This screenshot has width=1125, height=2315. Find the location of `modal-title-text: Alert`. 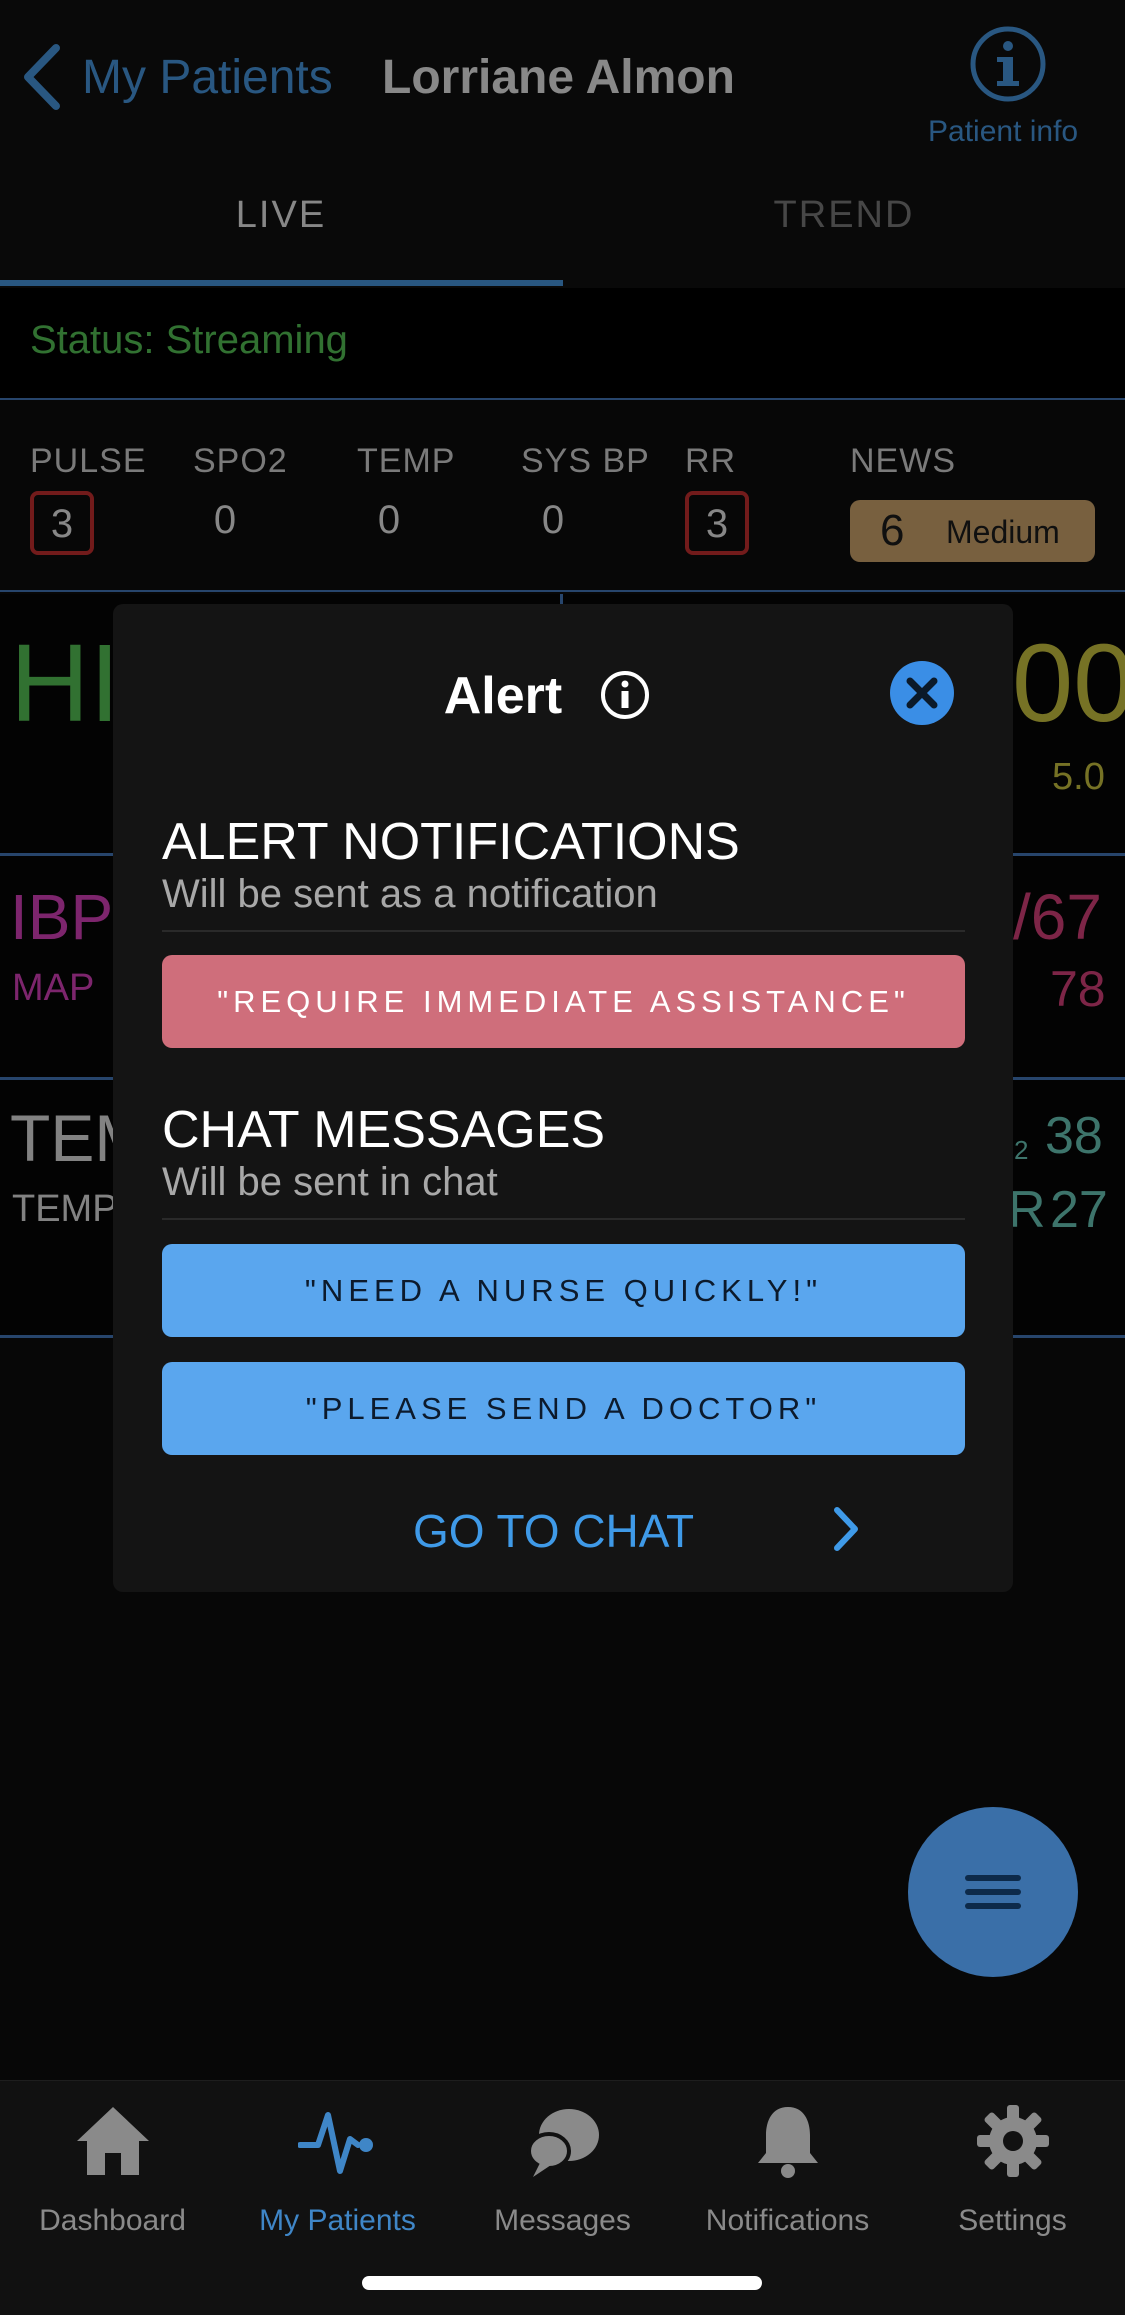

modal-title-text: Alert is located at coordinates (503, 696).